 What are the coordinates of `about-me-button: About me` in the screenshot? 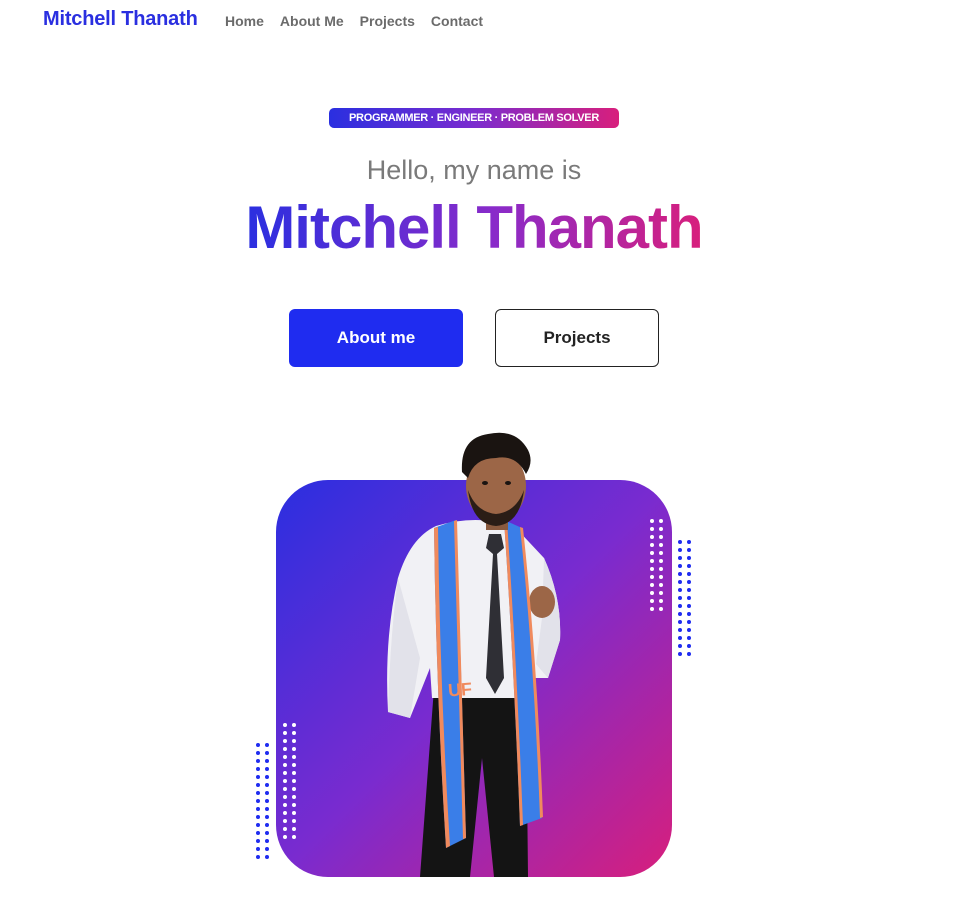 It's located at (376, 338).